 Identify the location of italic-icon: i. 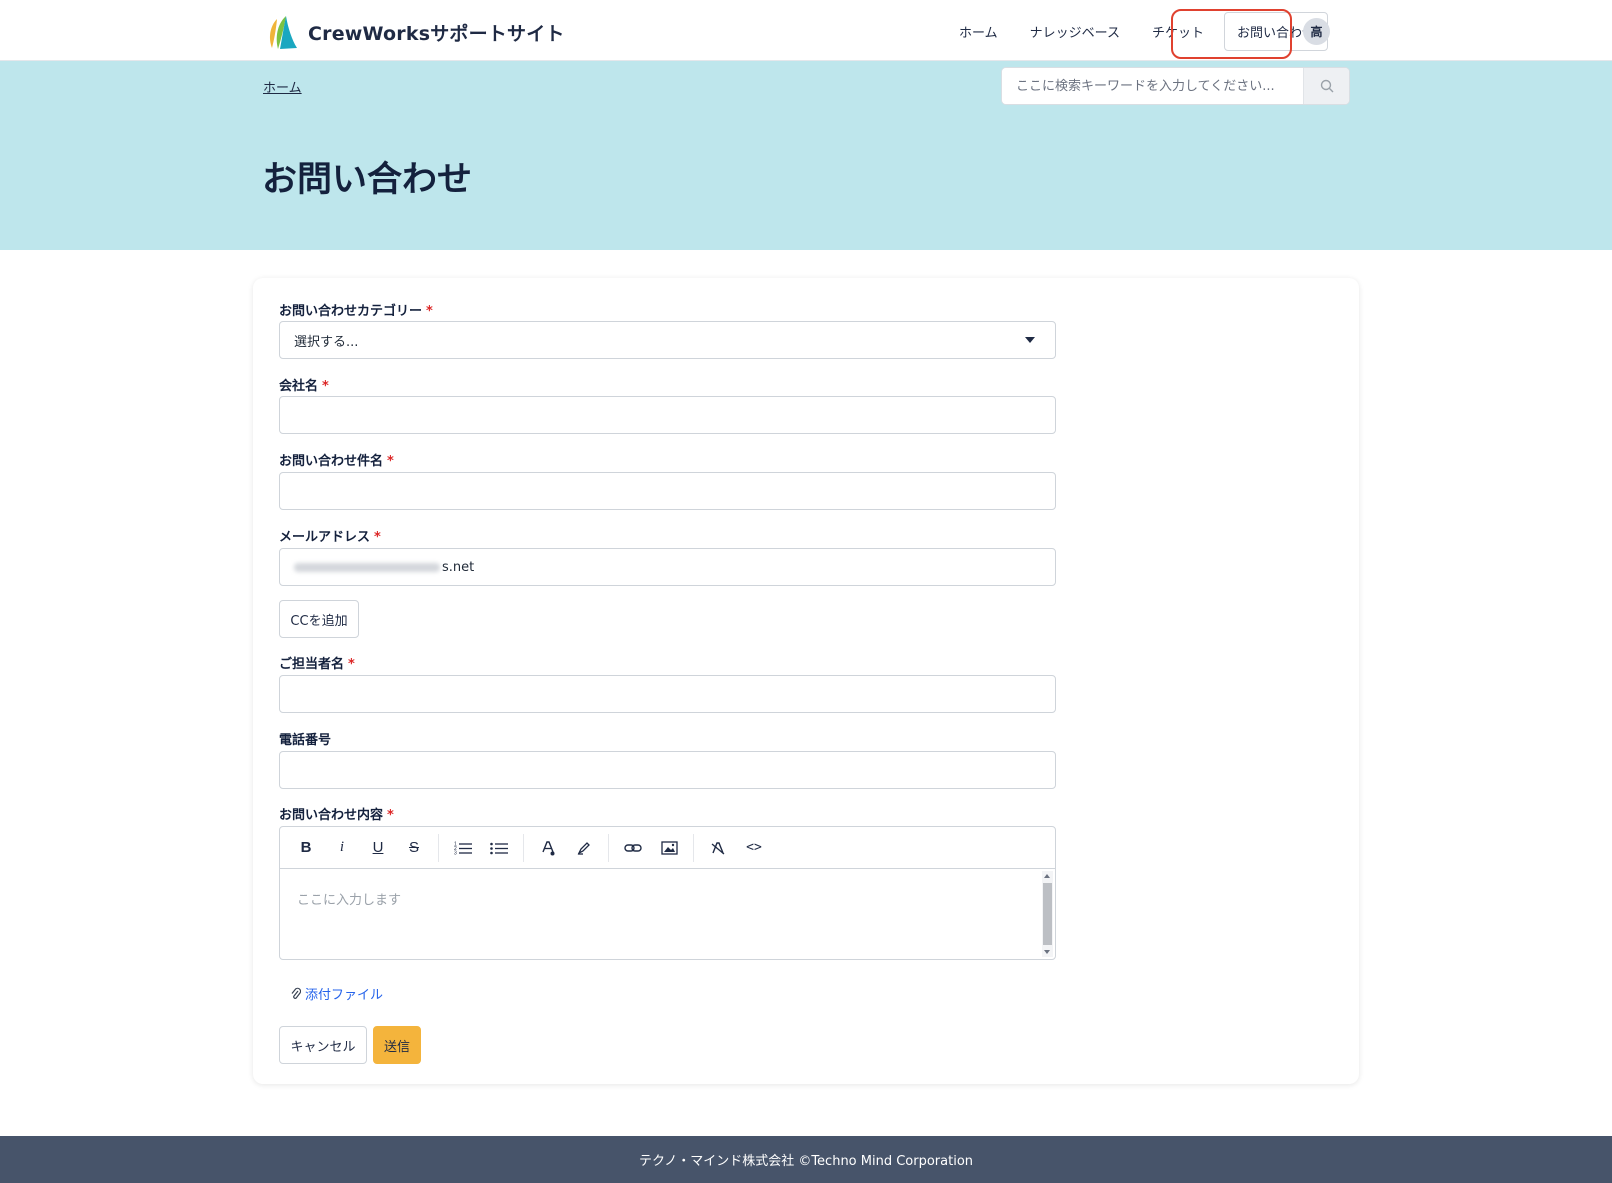
(342, 848).